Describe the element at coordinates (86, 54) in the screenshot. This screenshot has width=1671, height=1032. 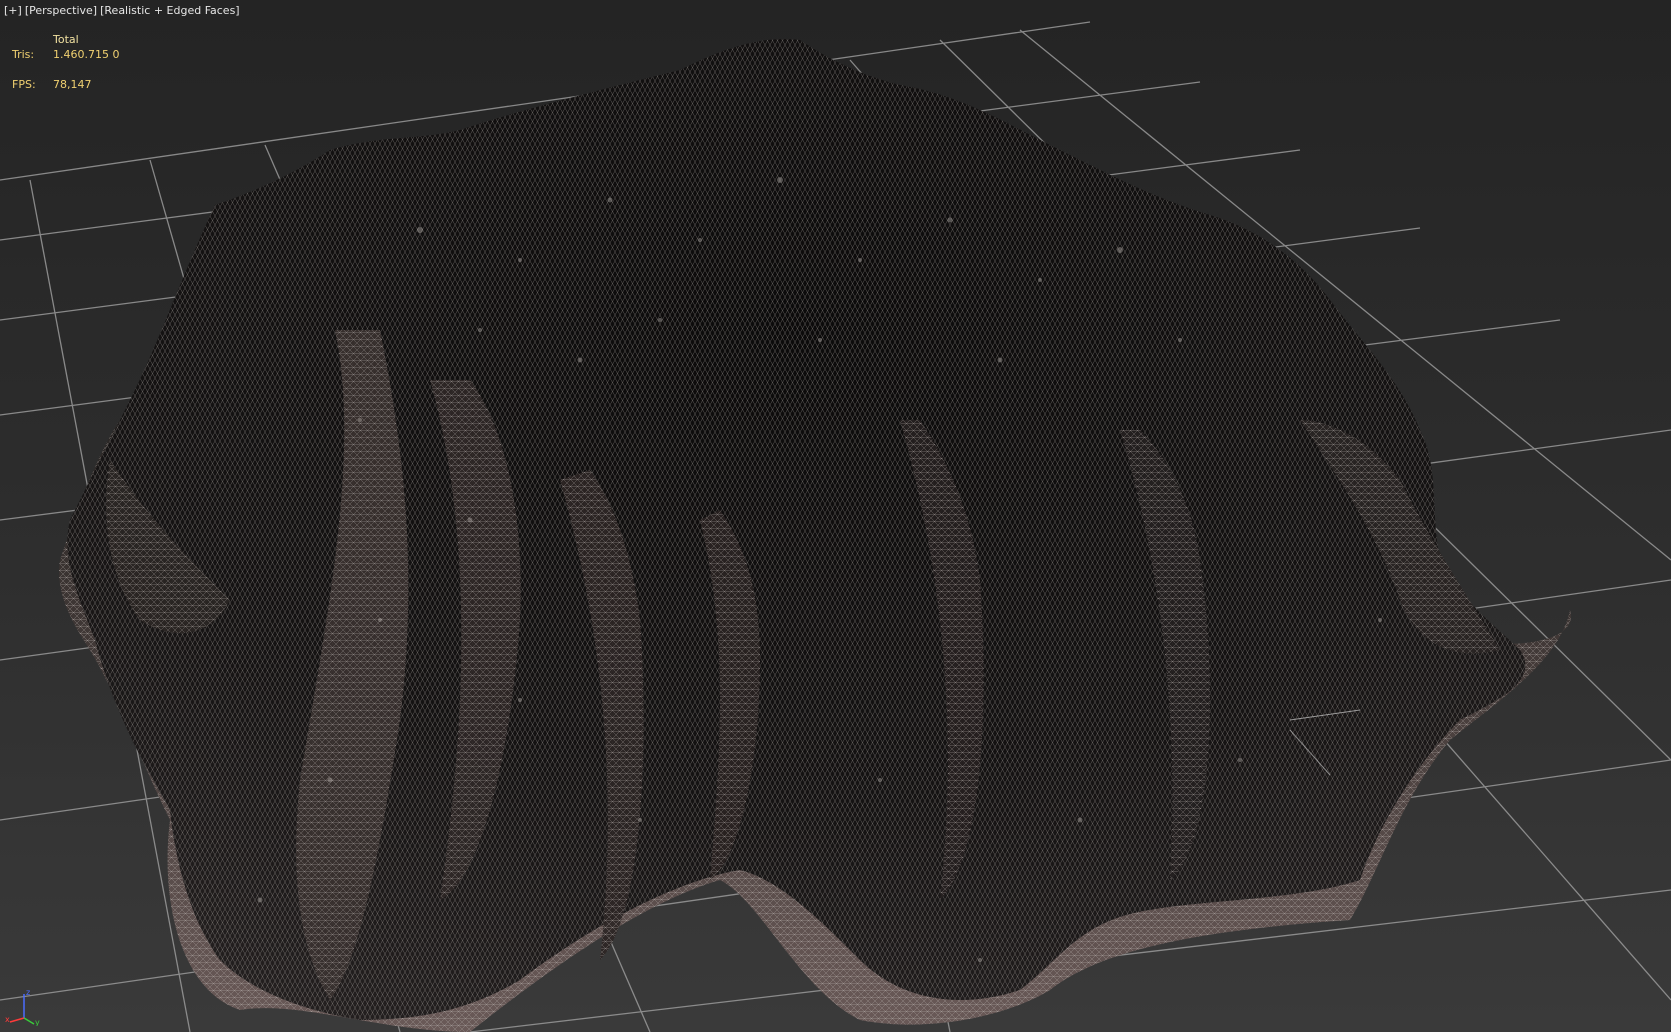
I see `stats-tris-value: 1.460.715 0` at that location.